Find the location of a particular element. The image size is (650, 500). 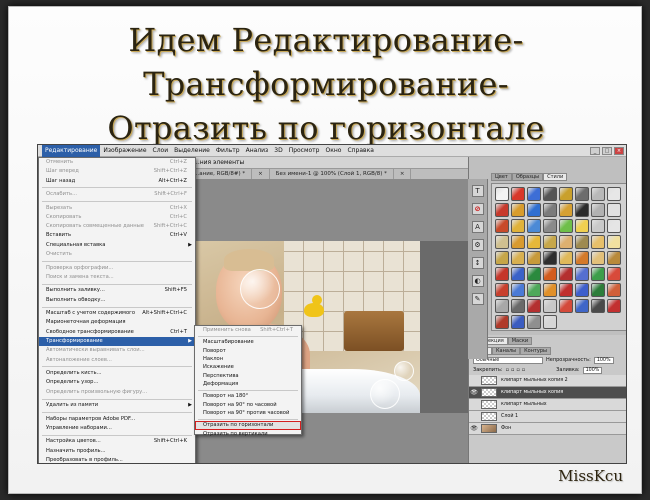

menu-item: Поворот на 90° по часовой is located at coordinates (248, 405).